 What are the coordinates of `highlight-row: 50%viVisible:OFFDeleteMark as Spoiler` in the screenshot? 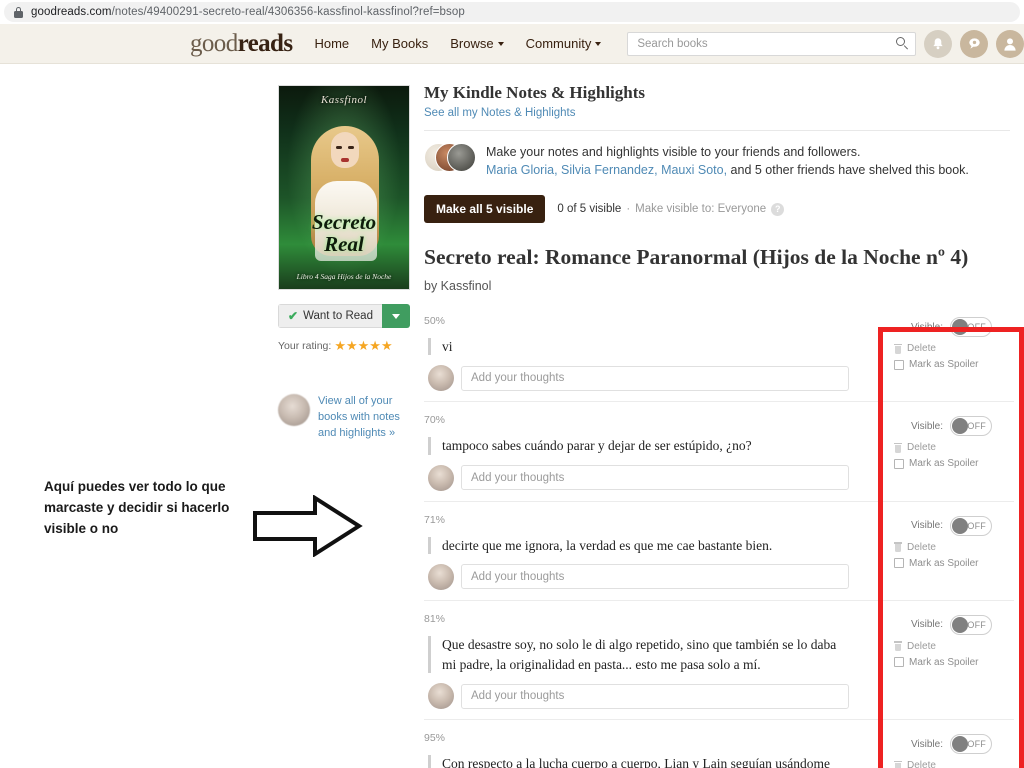 It's located at (719, 352).